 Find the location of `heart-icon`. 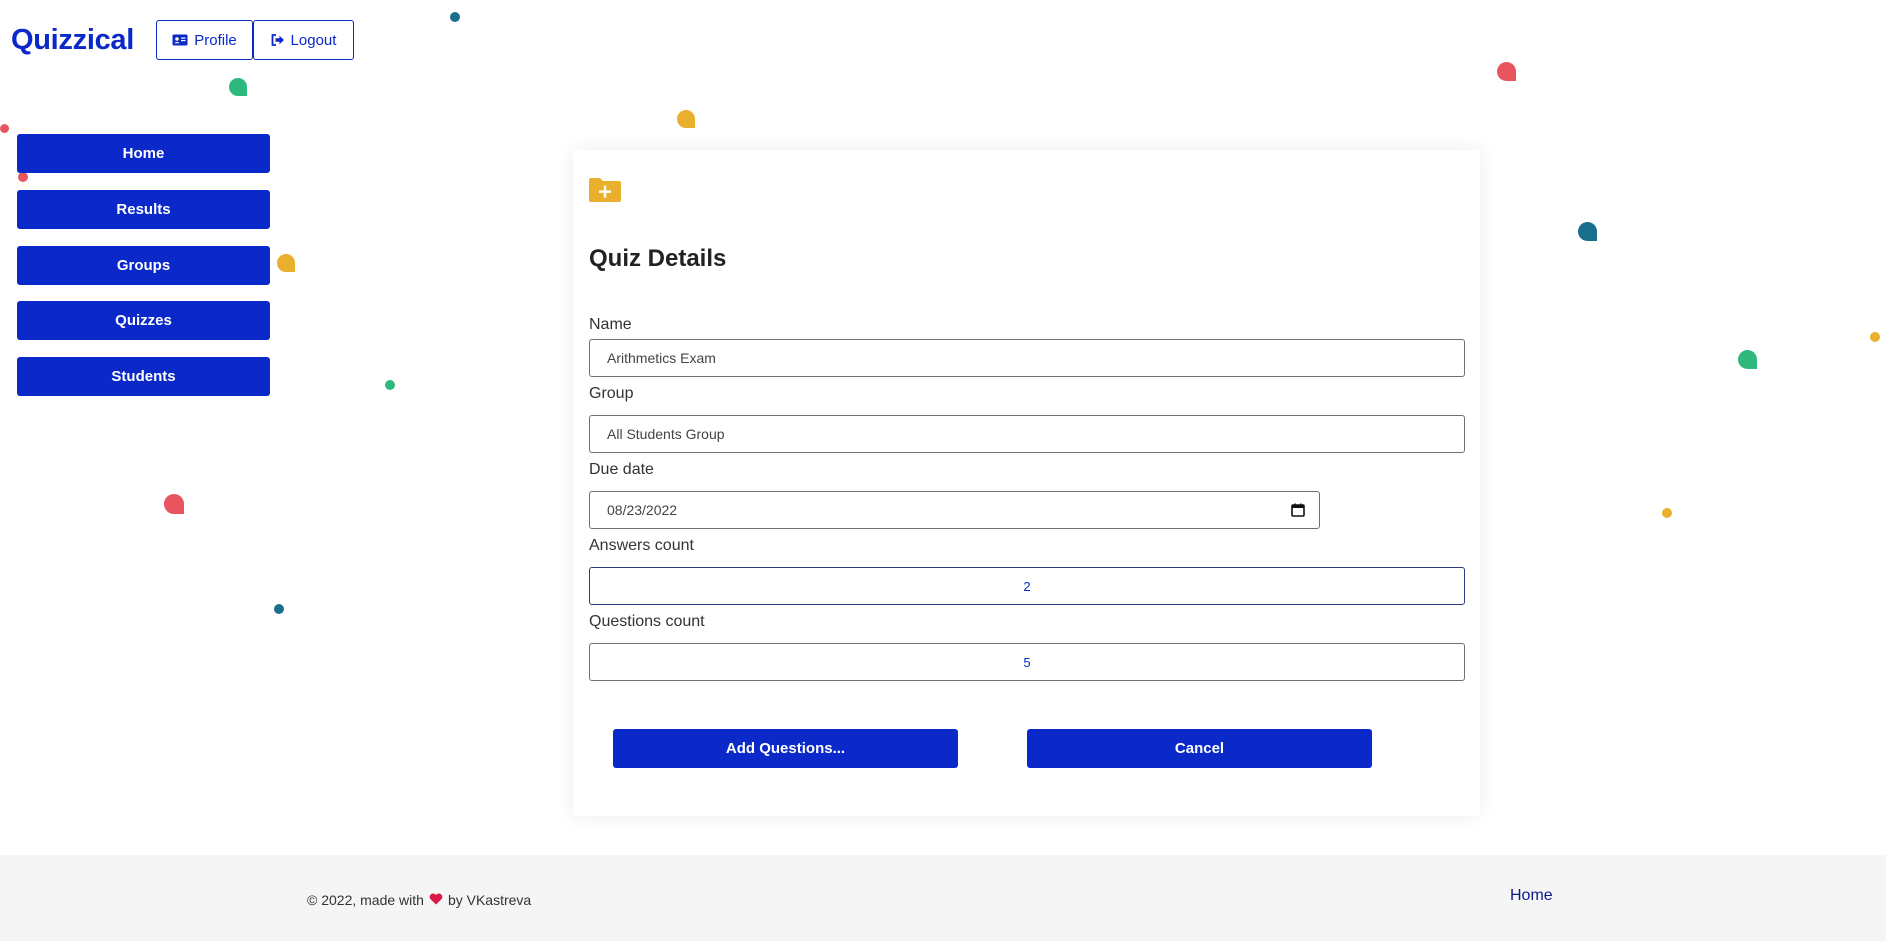

heart-icon is located at coordinates (436, 900).